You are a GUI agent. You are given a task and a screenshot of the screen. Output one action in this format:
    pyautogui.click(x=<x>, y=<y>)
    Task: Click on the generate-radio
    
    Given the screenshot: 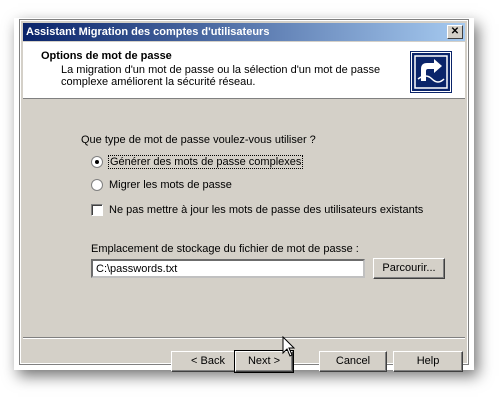 What is the action you would take?
    pyautogui.click(x=97, y=162)
    